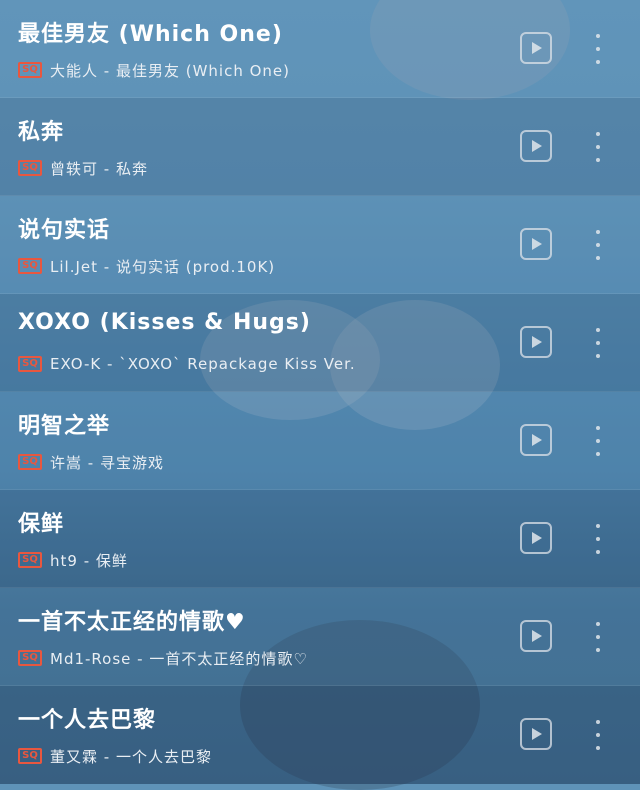 The height and width of the screenshot is (790, 640). I want to click on song-meta: SQ 董又霖 - 一个人去巴黎, so click(115, 756).